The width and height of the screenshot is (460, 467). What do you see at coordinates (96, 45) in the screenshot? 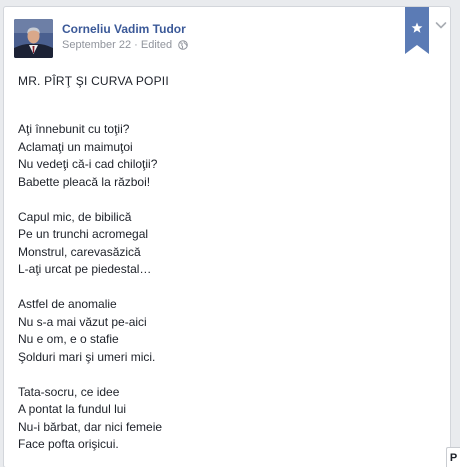
I see `post-date-link: September 22` at bounding box center [96, 45].